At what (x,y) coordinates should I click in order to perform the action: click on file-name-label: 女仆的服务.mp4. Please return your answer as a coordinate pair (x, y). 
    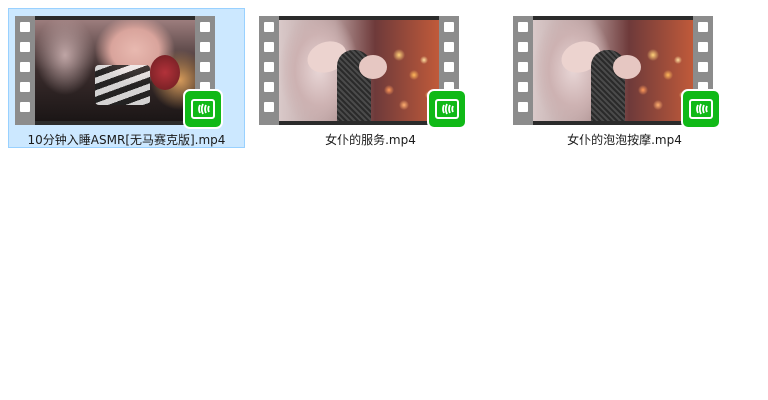
    Looking at the image, I should click on (370, 140).